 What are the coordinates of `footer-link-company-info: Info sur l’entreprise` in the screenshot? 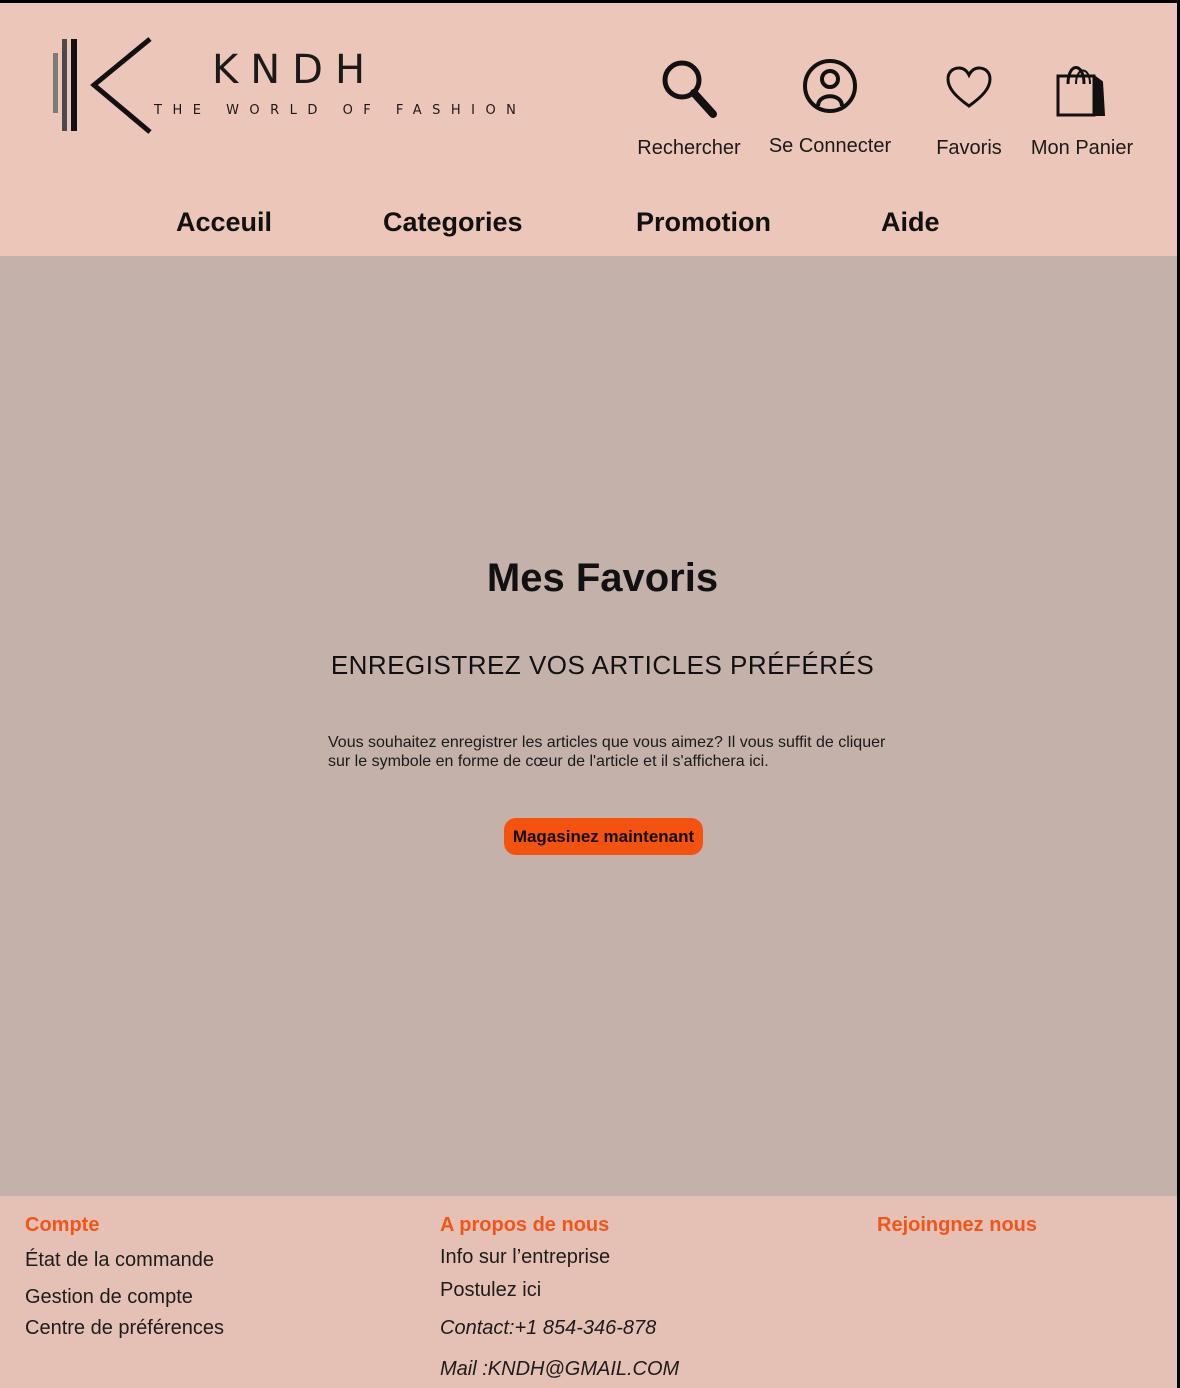 It's located at (525, 1257).